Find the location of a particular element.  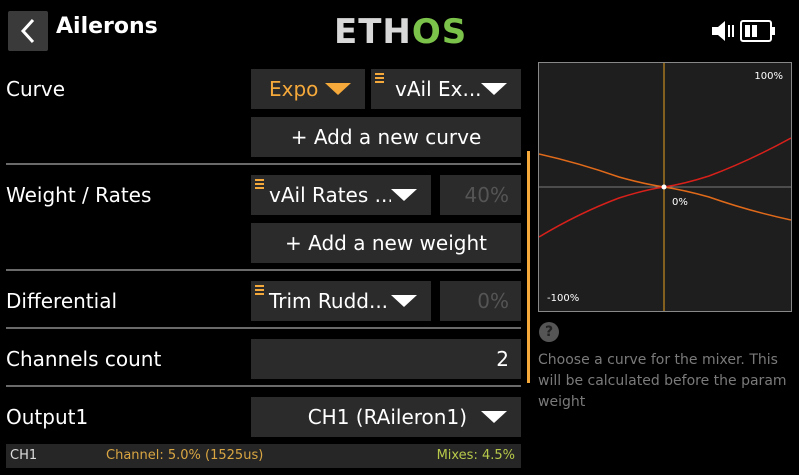

differential-label: Differential is located at coordinates (62, 301).